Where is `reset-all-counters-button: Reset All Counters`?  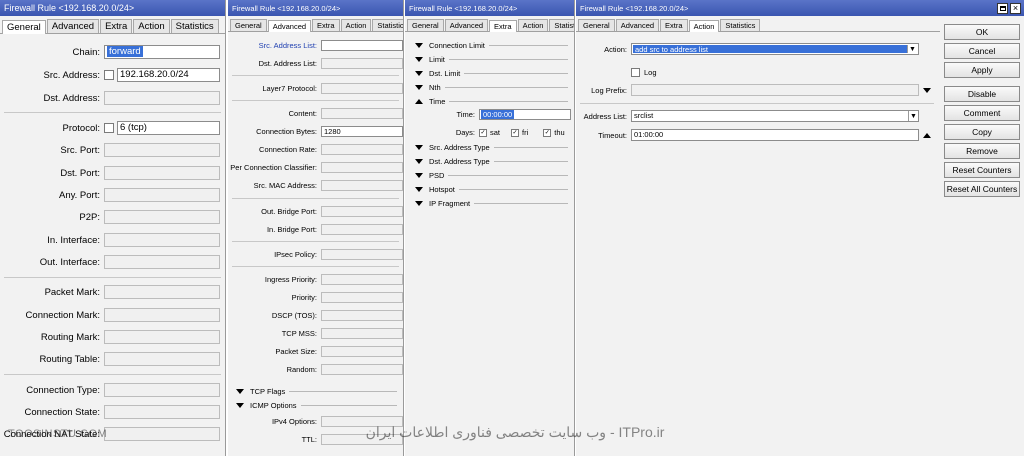
reset-all-counters-button: Reset All Counters is located at coordinates (982, 189).